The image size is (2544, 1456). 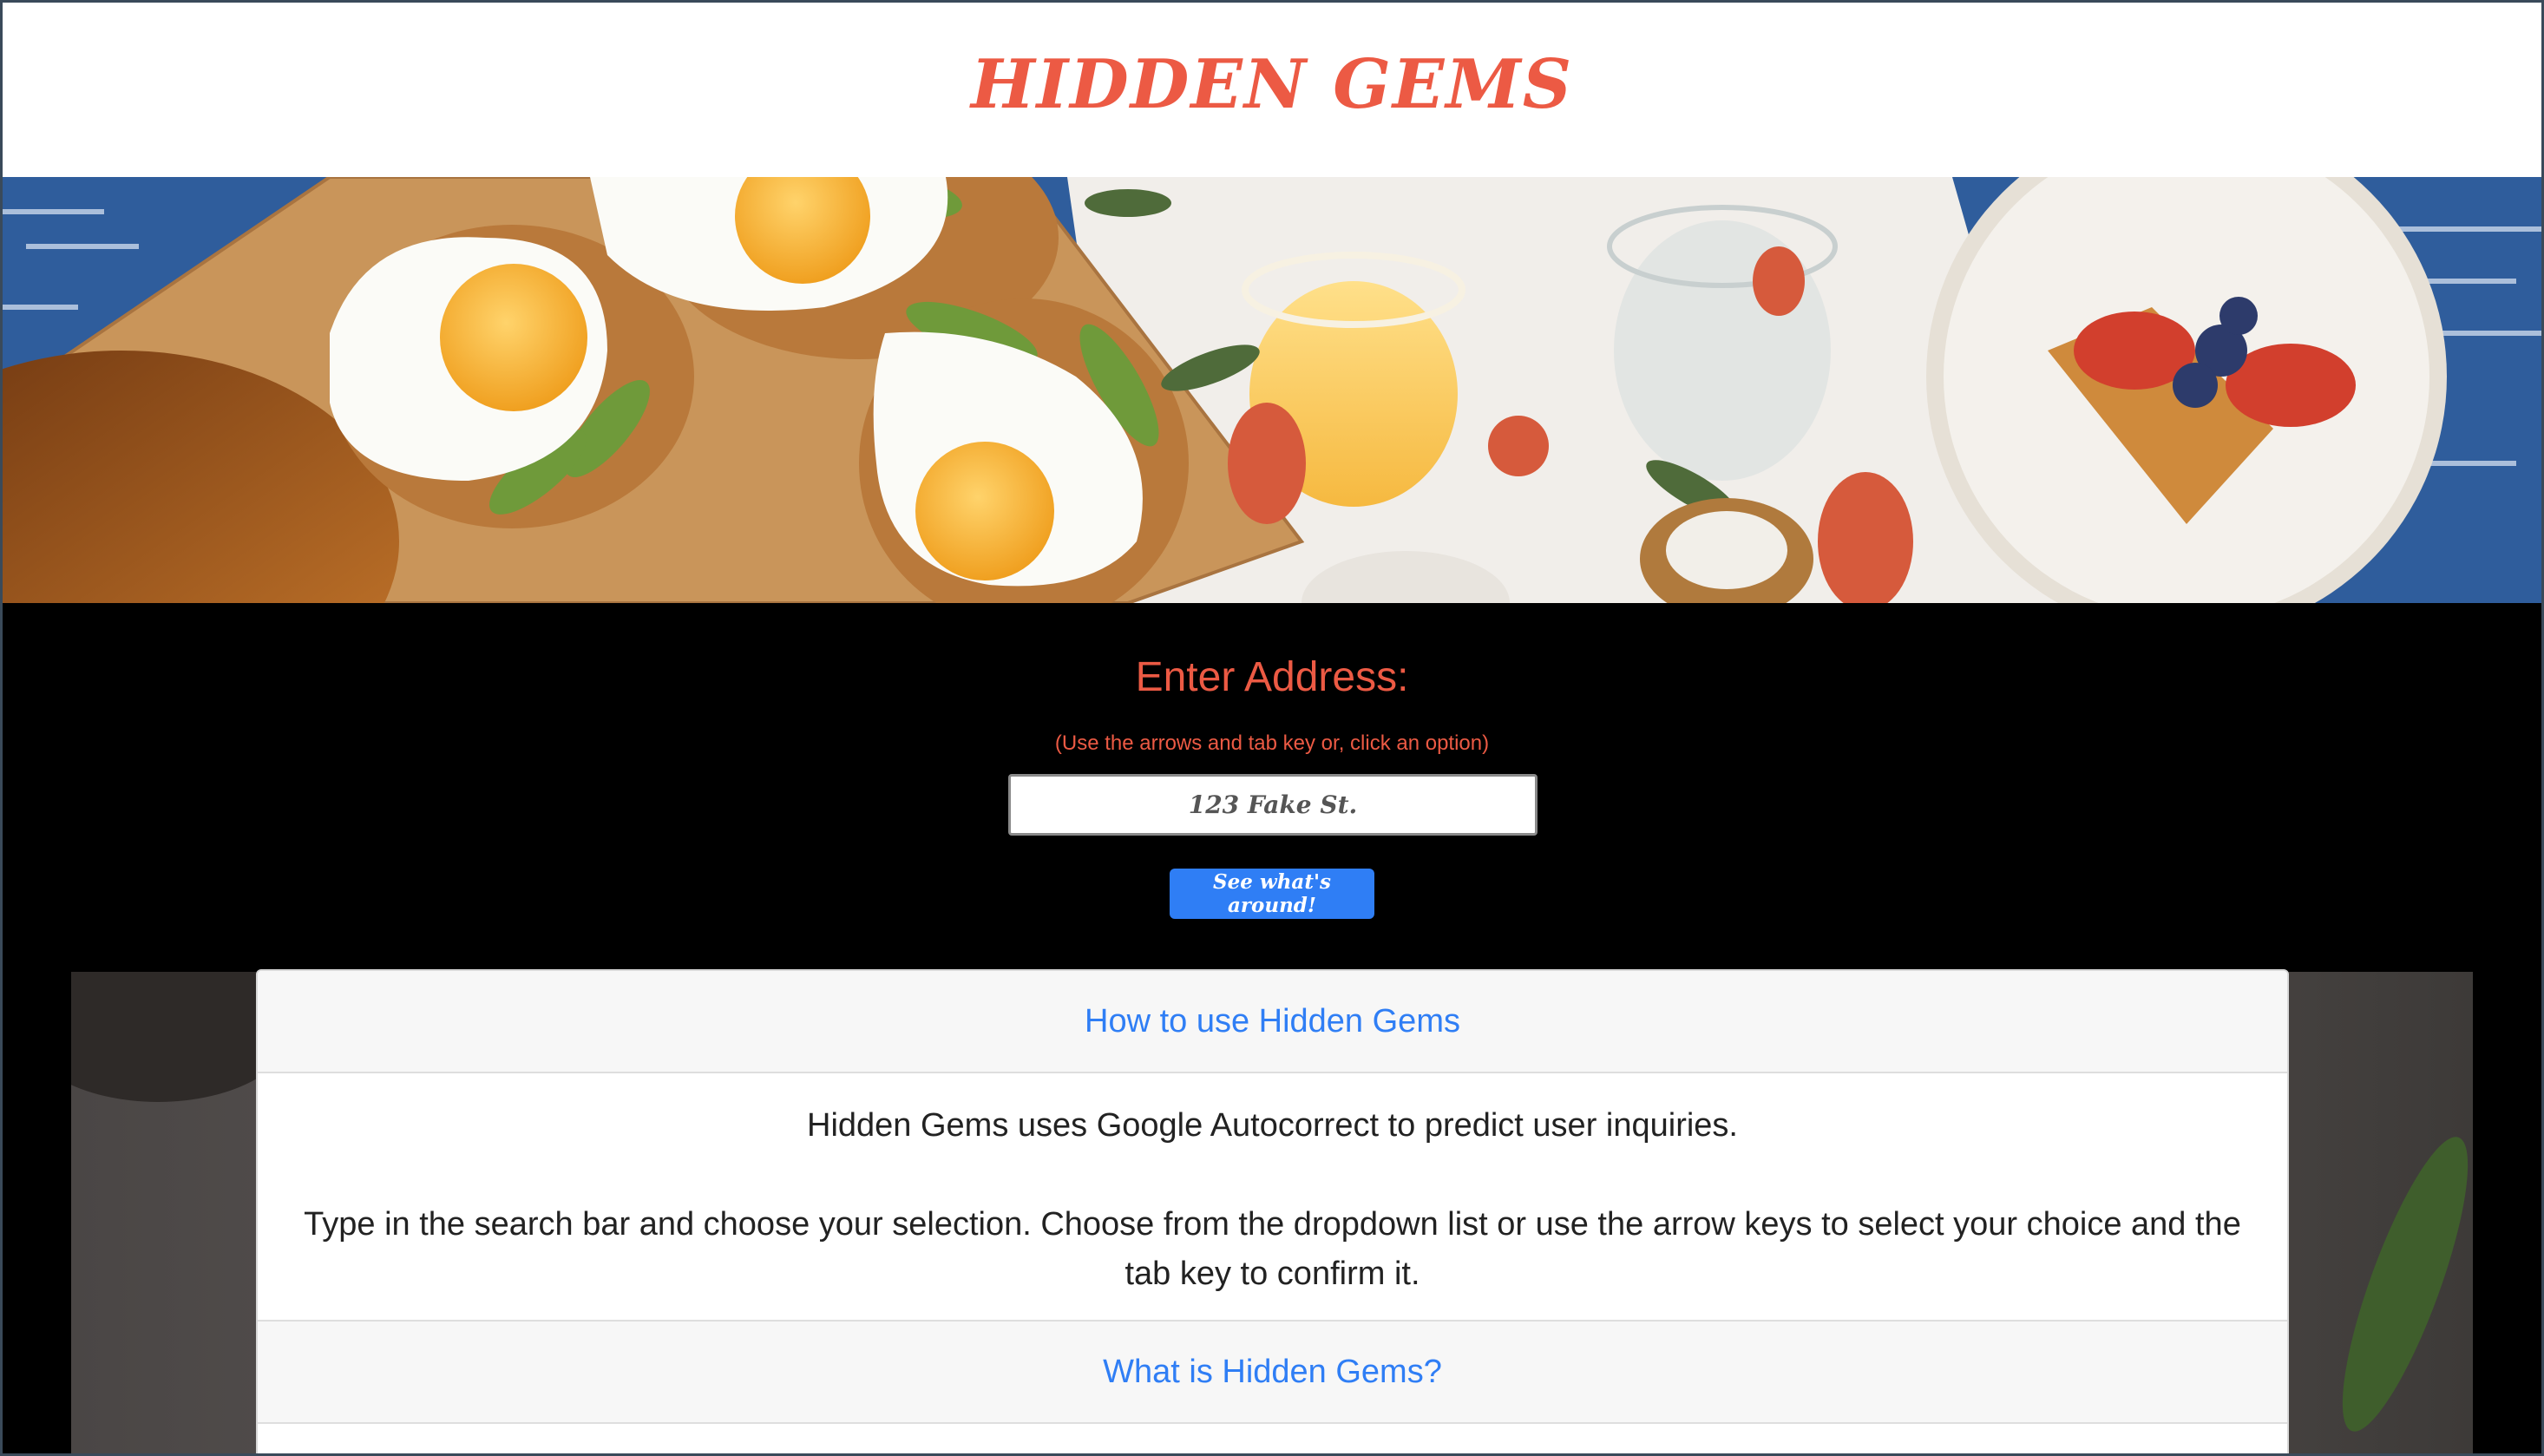 What do you see at coordinates (1272, 84) in the screenshot?
I see `brand-title: HIDDEN GEMS` at bounding box center [1272, 84].